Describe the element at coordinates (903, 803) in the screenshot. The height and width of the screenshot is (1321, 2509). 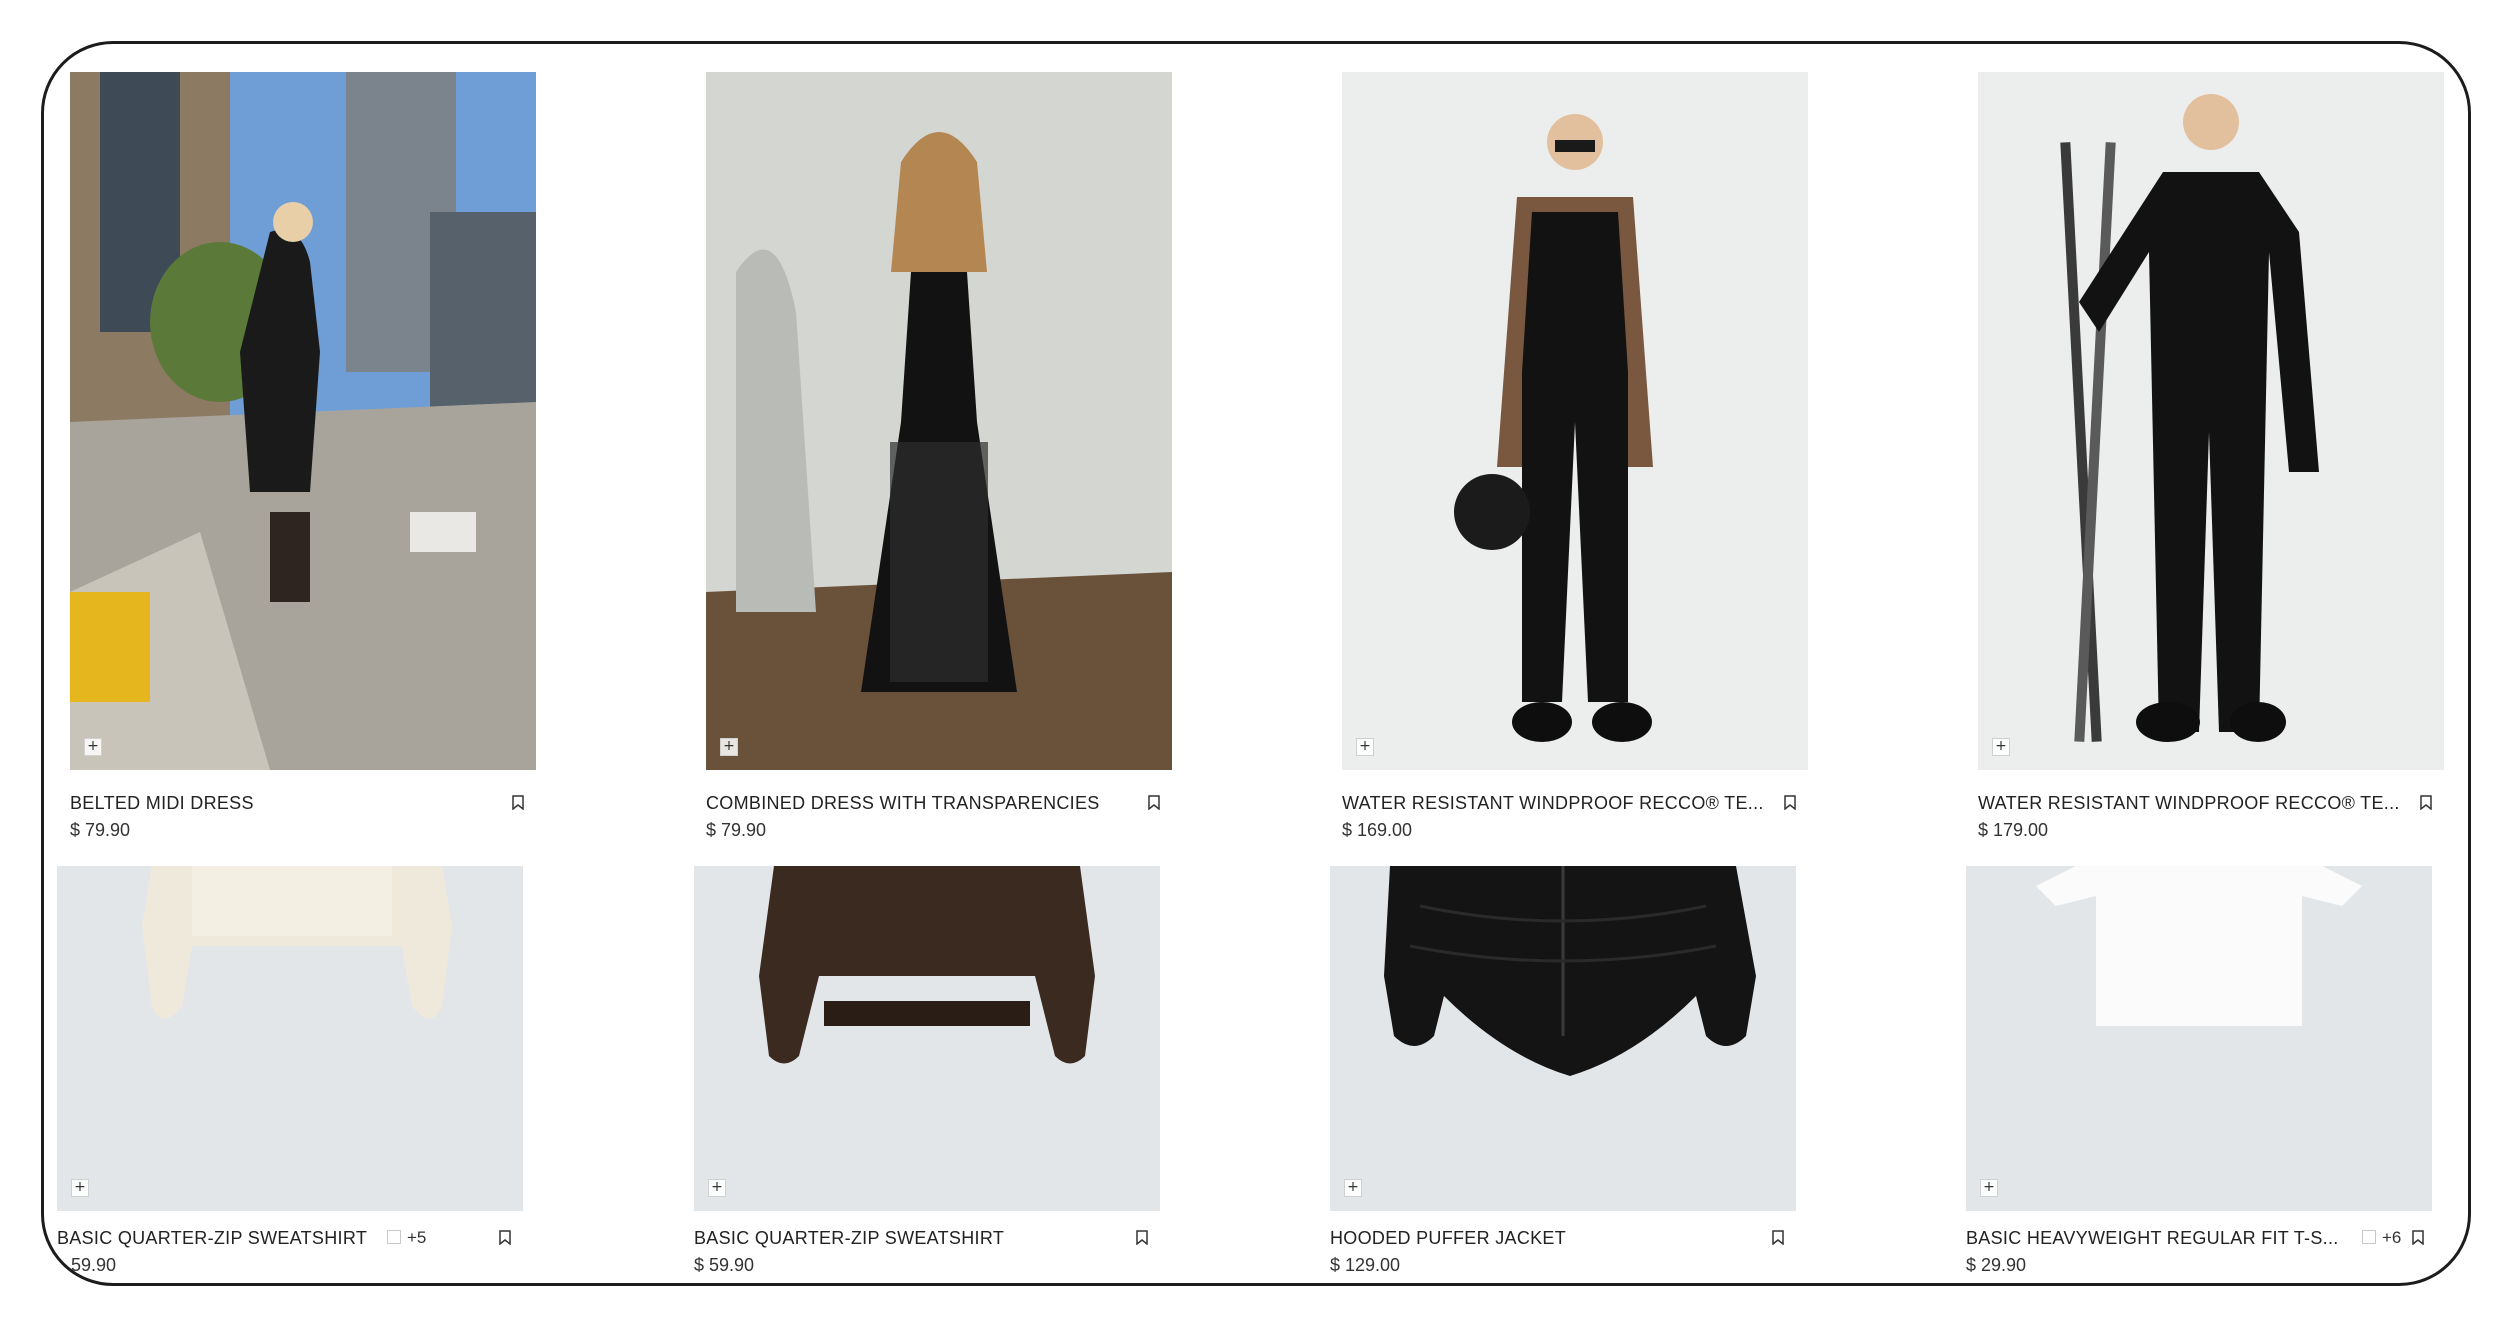
I see `product-name: COMBINED DRESS WITH TRANSPARENCIES` at that location.